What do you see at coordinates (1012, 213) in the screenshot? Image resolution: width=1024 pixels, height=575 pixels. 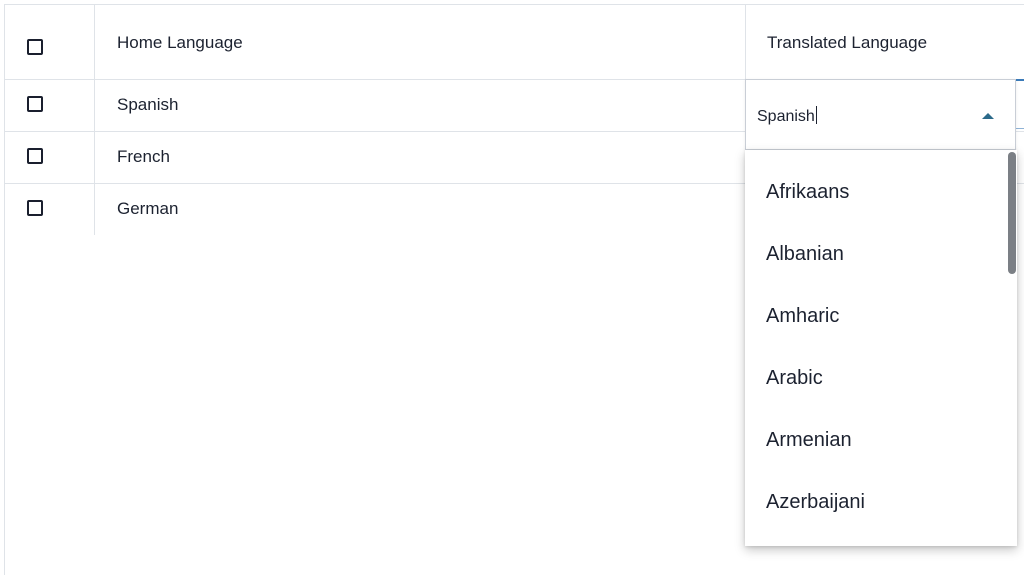 I see `scrollbar-thumb` at bounding box center [1012, 213].